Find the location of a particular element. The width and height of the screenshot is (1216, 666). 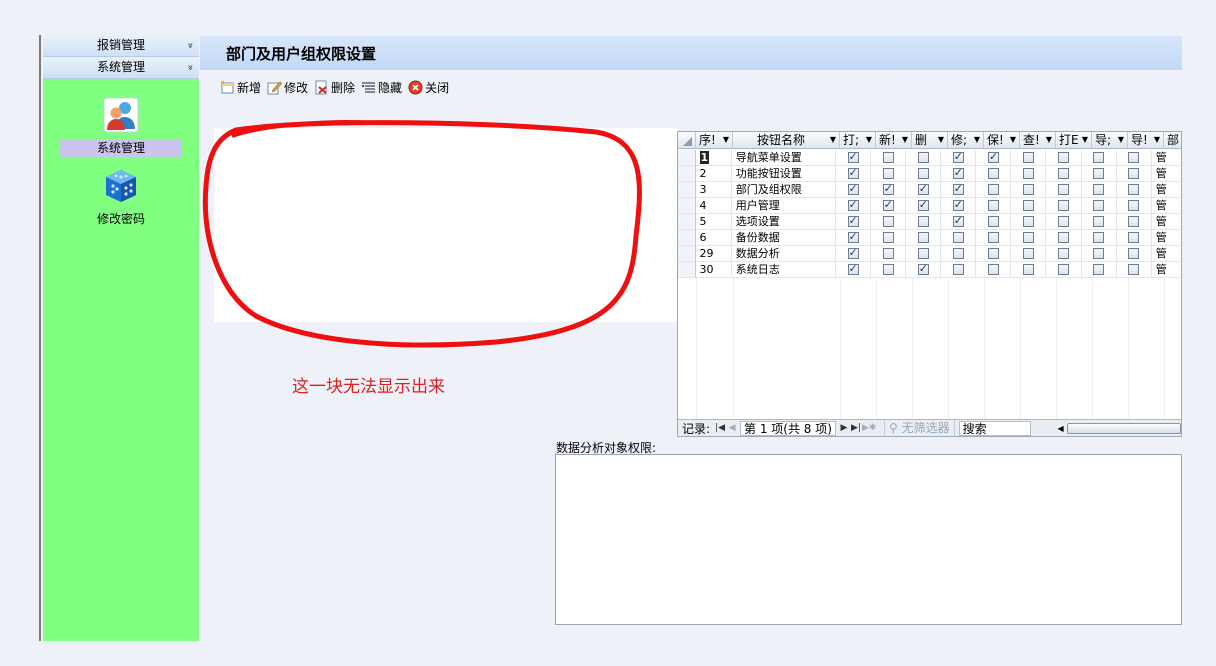

cell-id: 6 is located at coordinates (713, 238).